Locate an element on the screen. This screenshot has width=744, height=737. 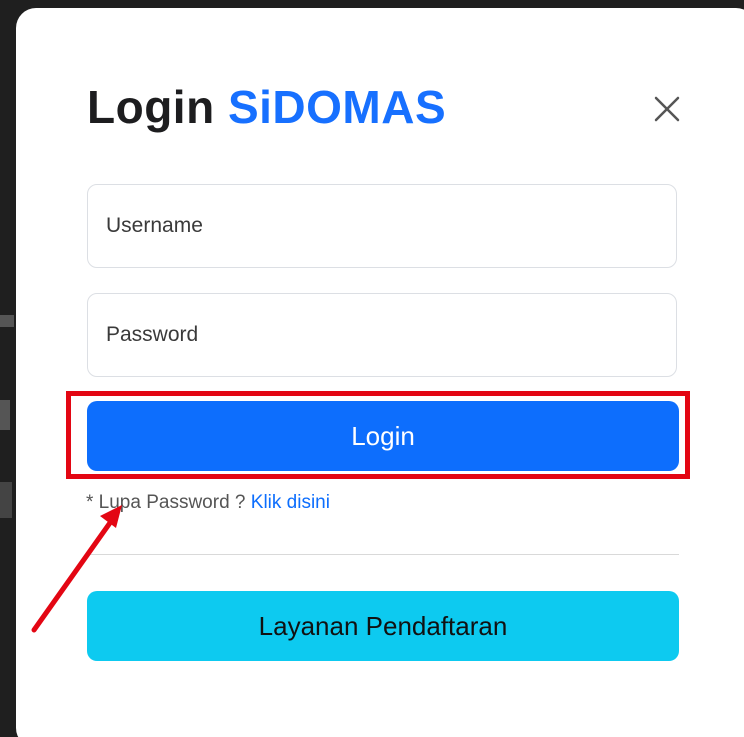
login-button-highlight is located at coordinates (378, 435).